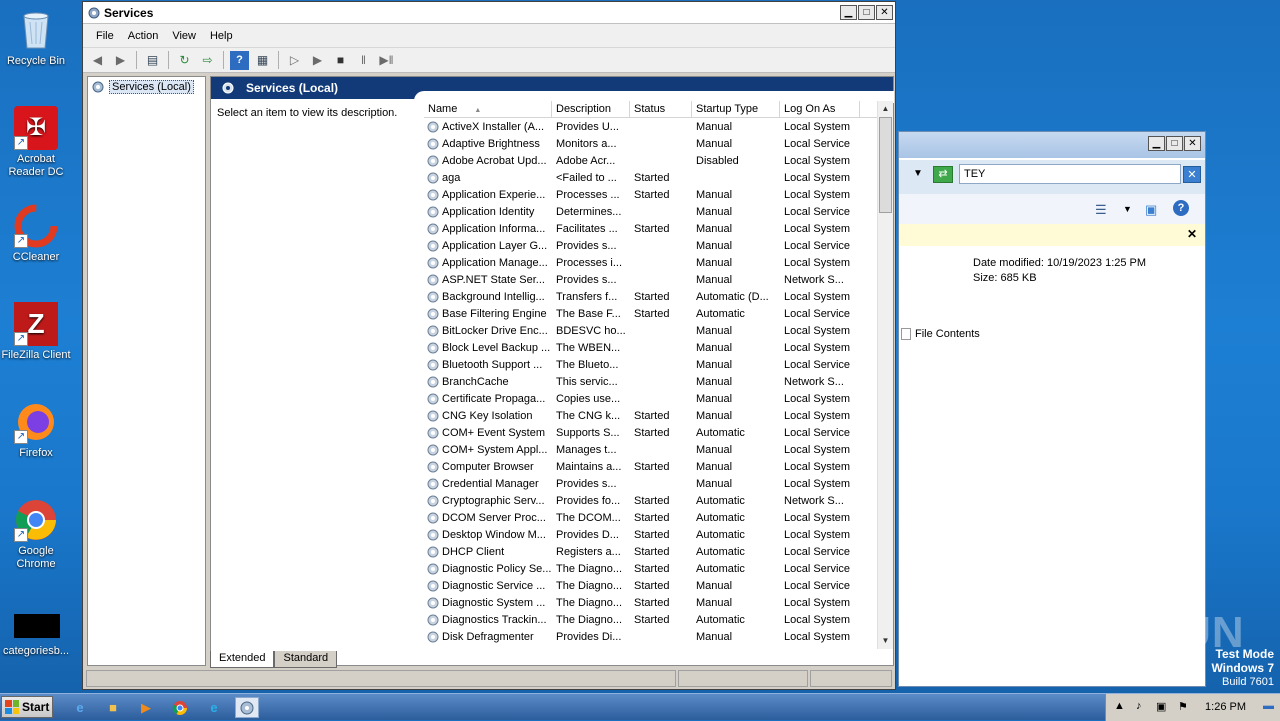 The width and height of the screenshot is (1280, 721). Describe the element at coordinates (489, 13) in the screenshot. I see `window-titlebar: Services ▁ □ ✕` at that location.